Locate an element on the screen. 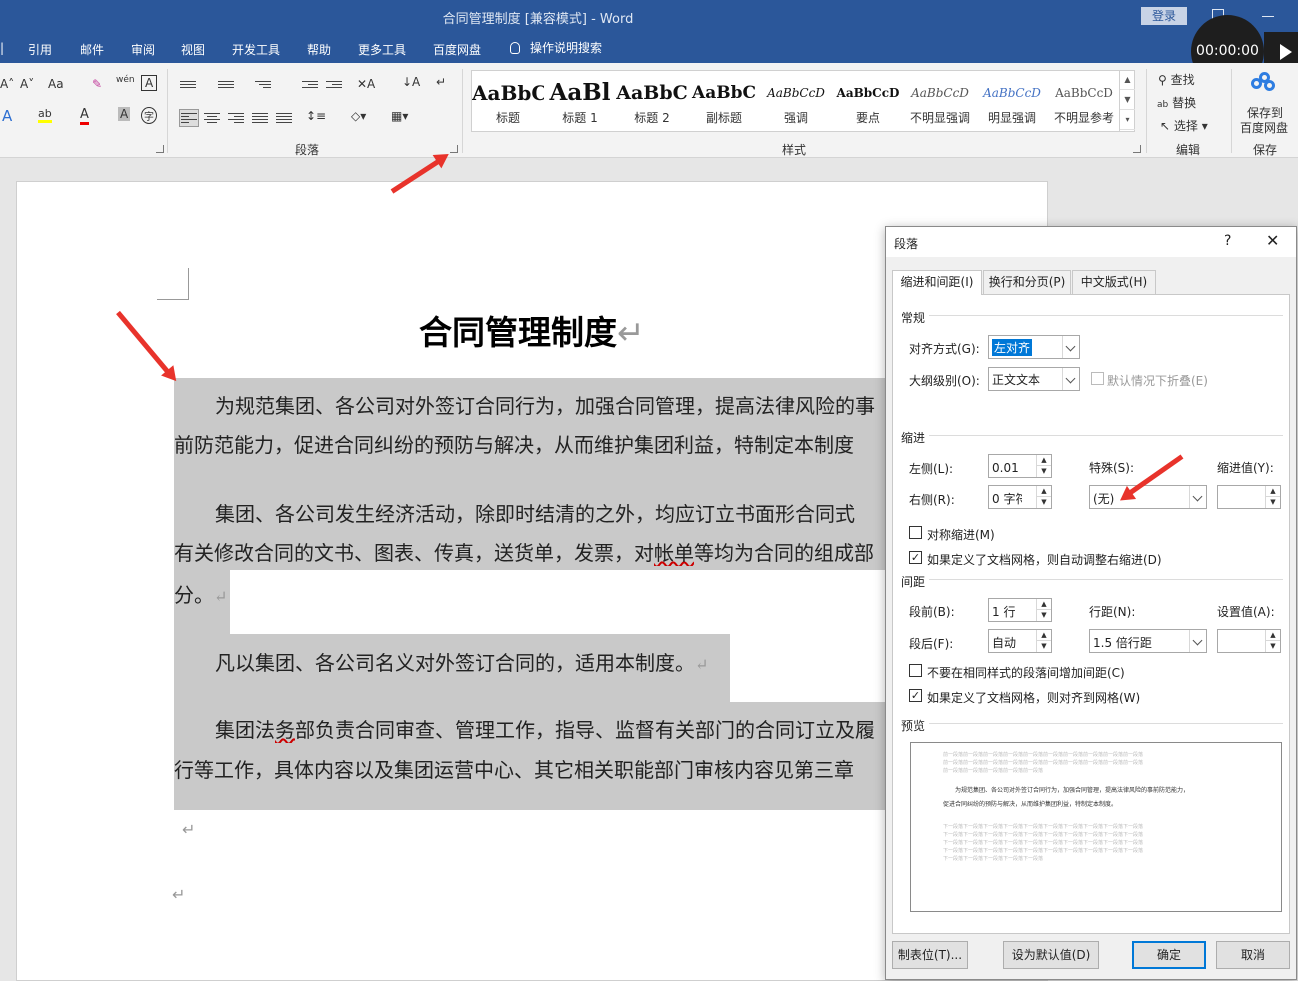 The height and width of the screenshot is (981, 1298). replace-button: ab 替换 is located at coordinates (1176, 102).